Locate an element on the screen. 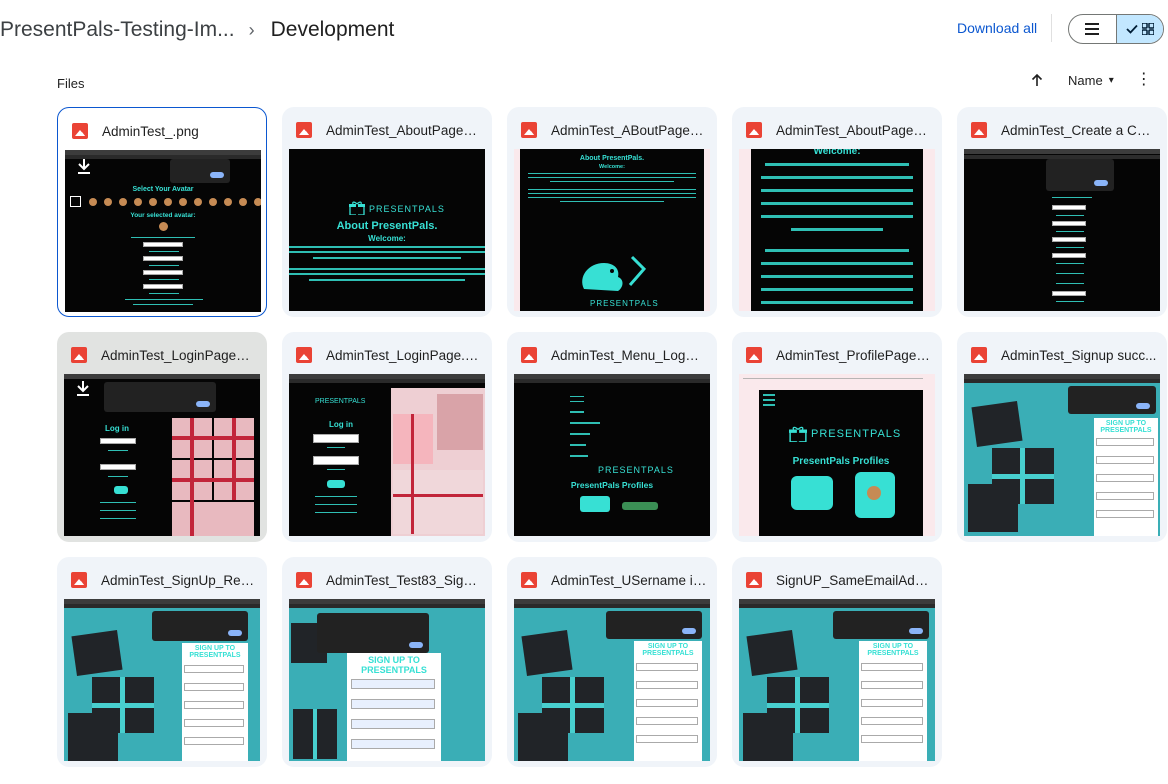  breadcrumb-current: Development is located at coordinates (333, 30).